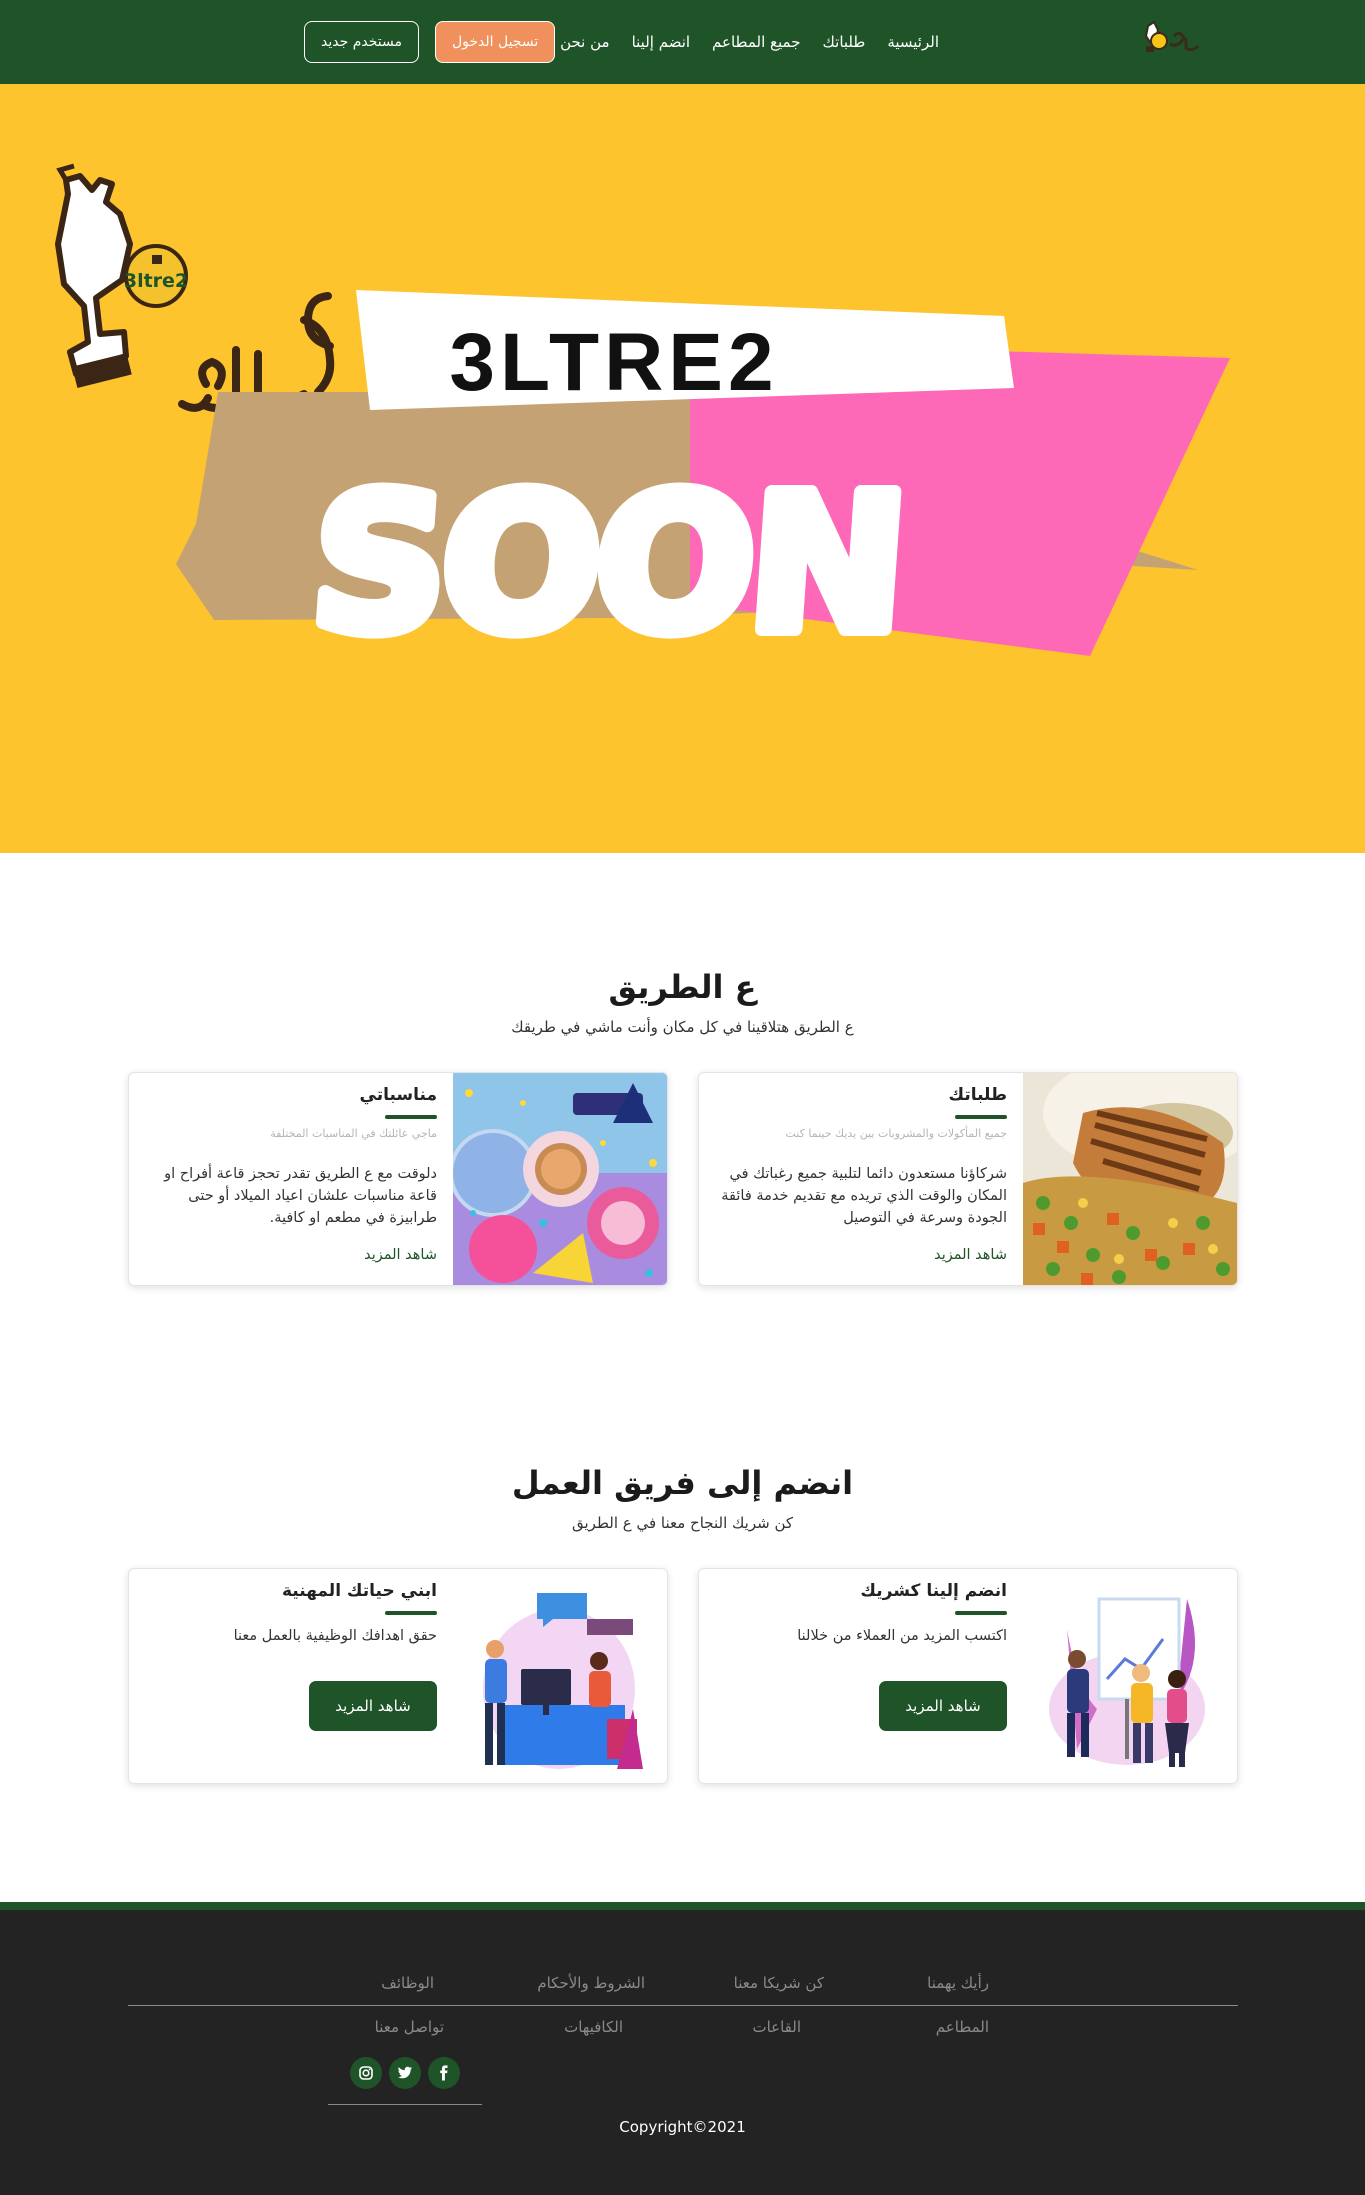 This screenshot has height=2195, width=1365. Describe the element at coordinates (682, 1483) in the screenshot. I see `team-title: انضم إلى فريق العمل` at that location.